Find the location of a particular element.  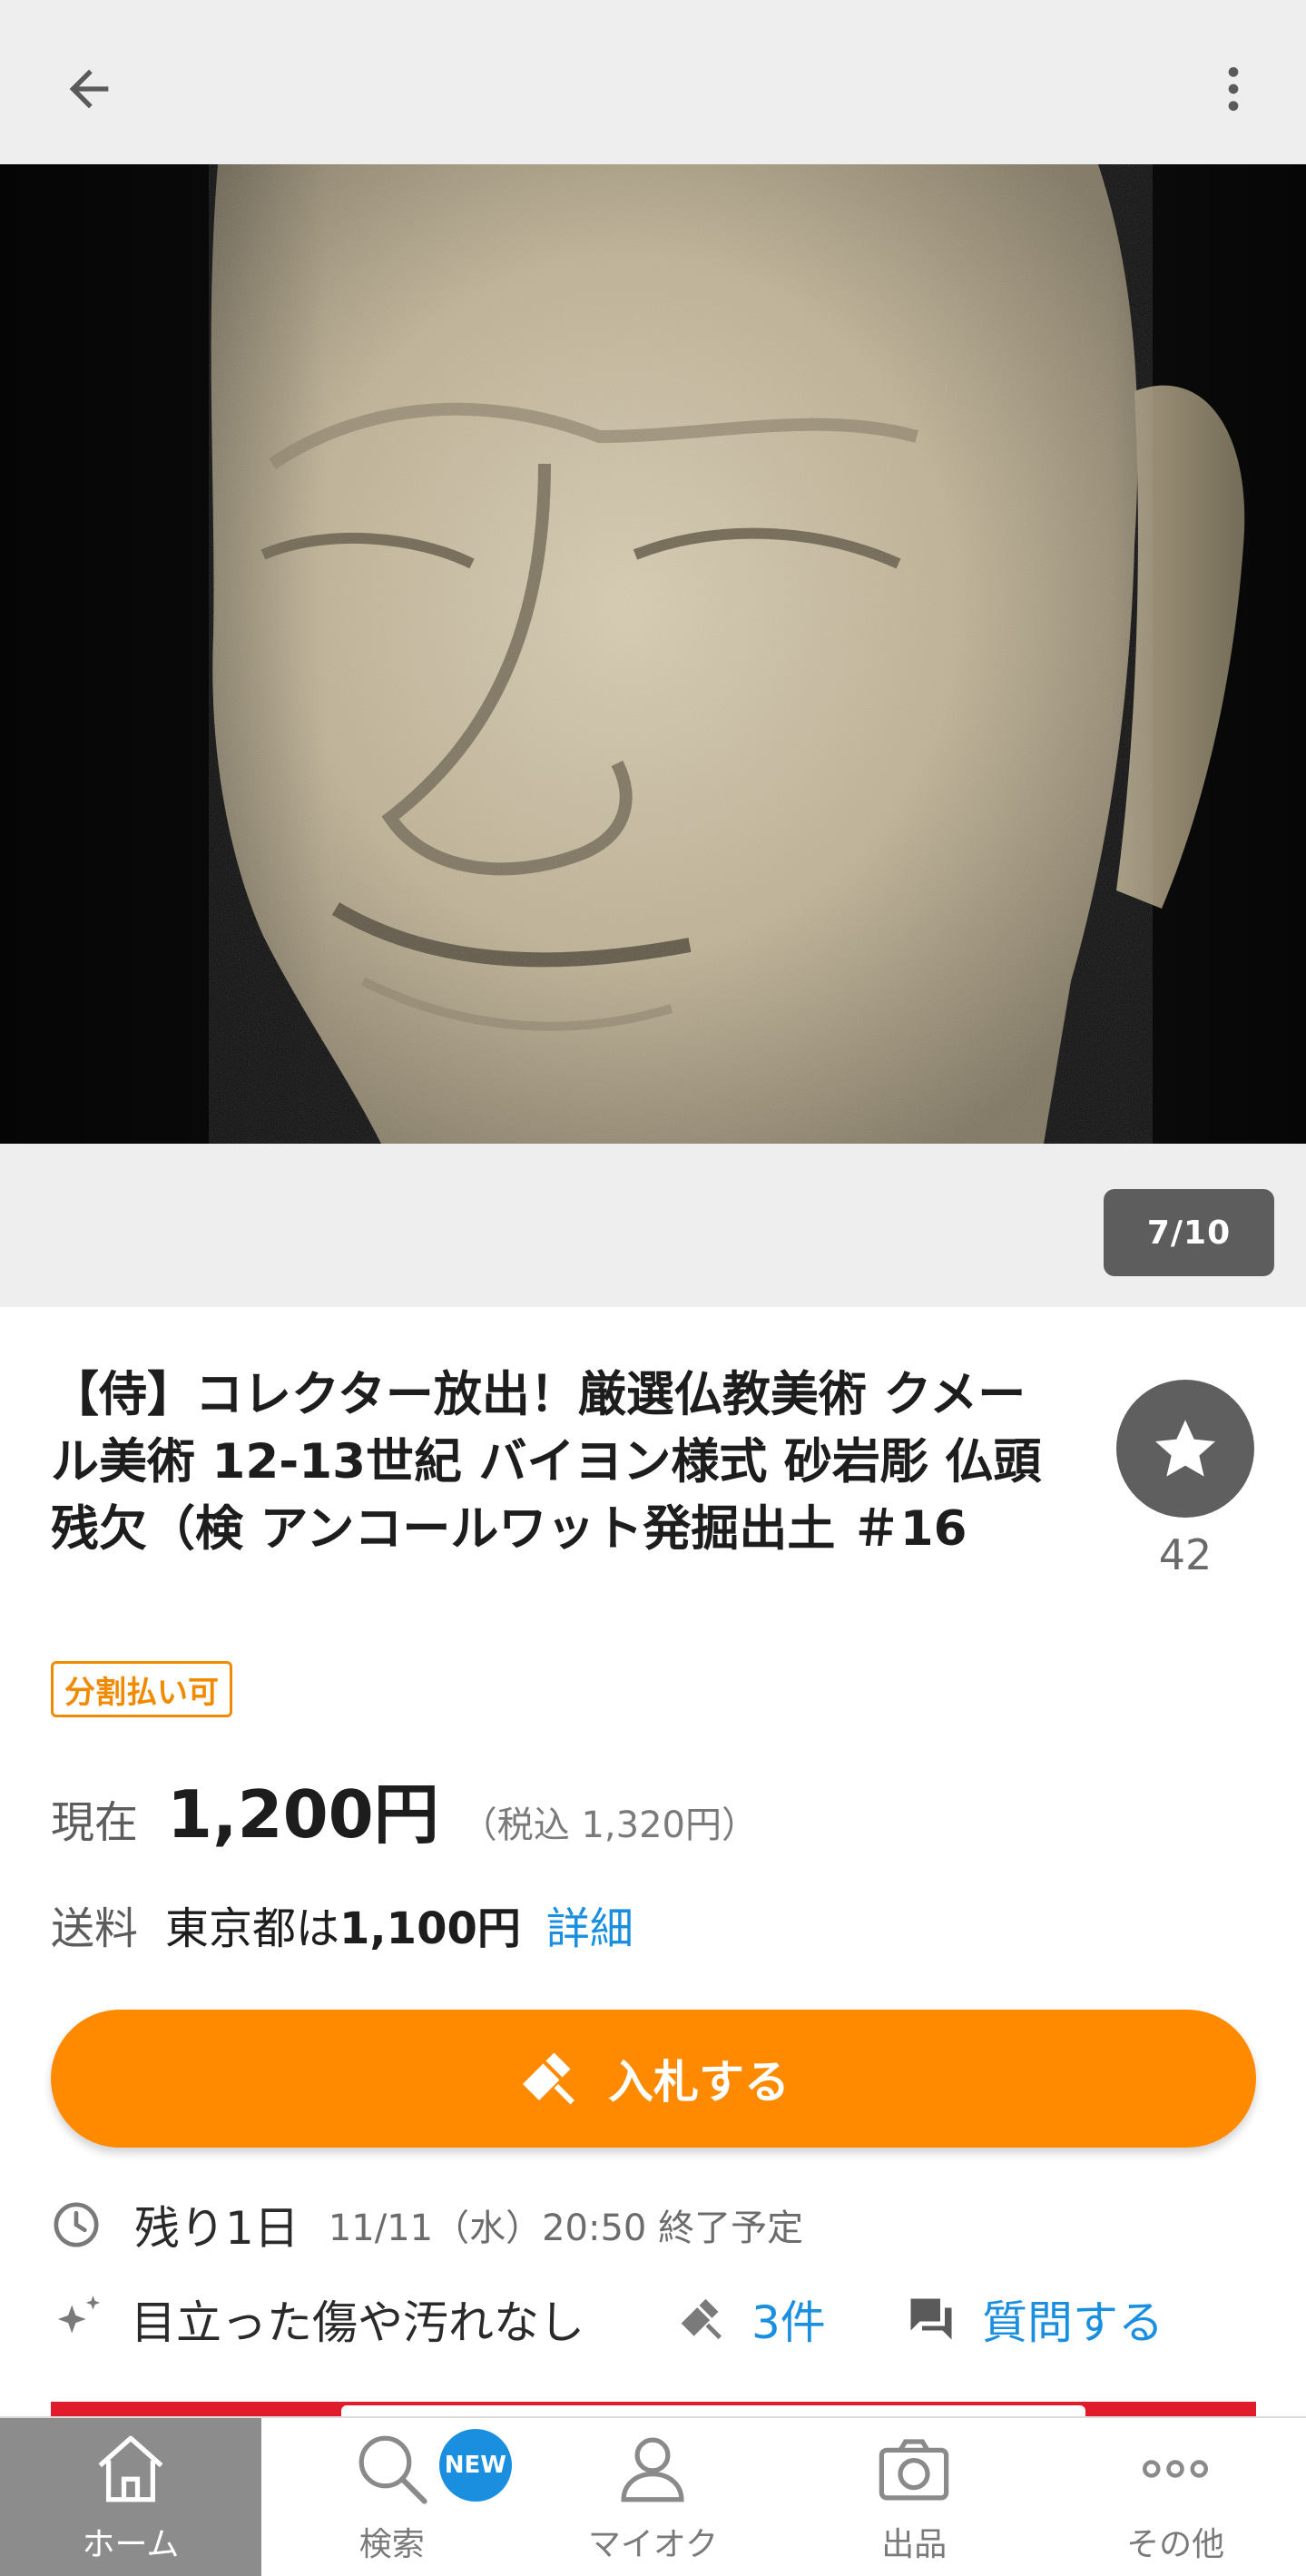

more-menu-button is located at coordinates (1233, 89).